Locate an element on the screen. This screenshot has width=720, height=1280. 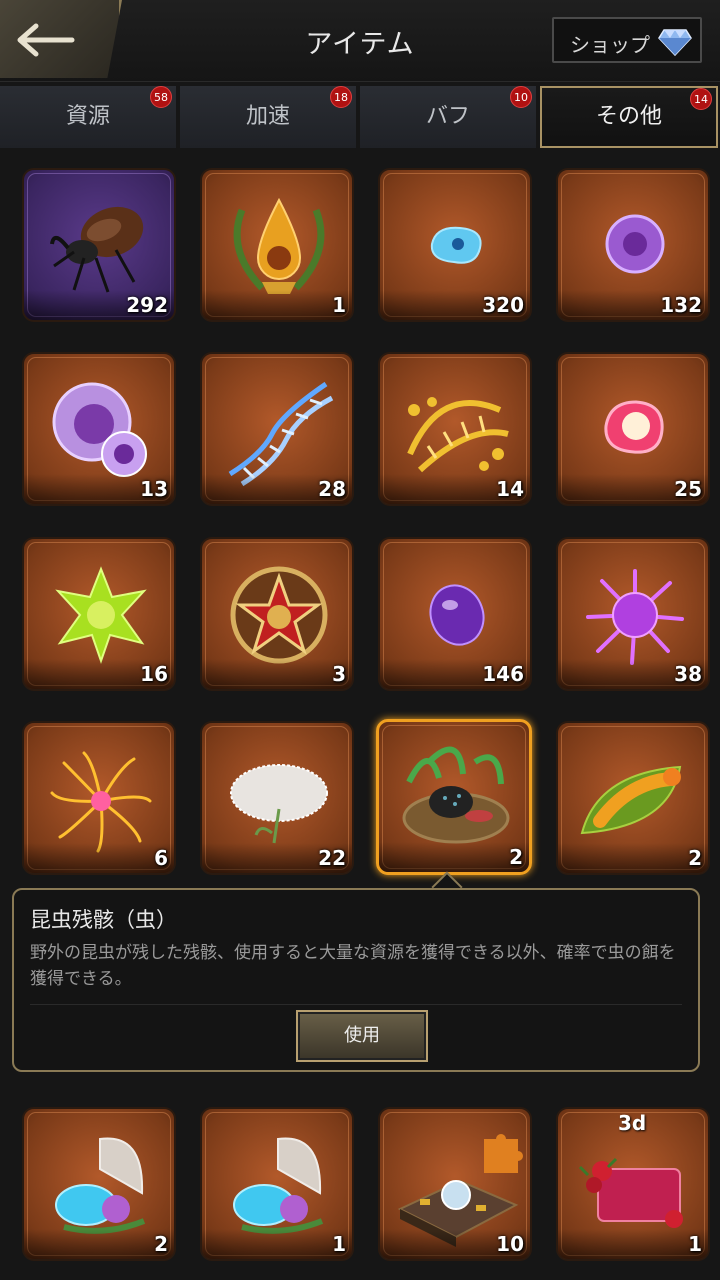
item-quantity: 38 is located at coordinates (633, 674).